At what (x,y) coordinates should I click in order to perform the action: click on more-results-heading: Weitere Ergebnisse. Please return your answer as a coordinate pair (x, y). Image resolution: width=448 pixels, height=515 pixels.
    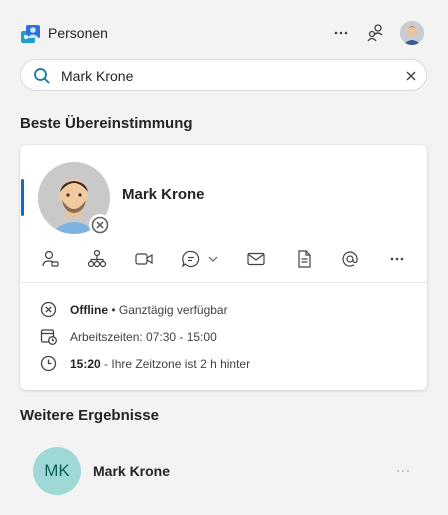
    Looking at the image, I should click on (89, 415).